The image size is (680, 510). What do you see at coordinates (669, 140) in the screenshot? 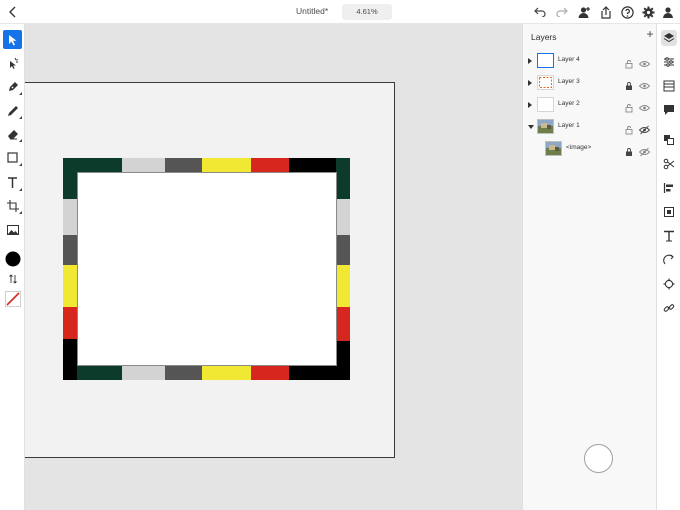
I see `arrange-icon` at bounding box center [669, 140].